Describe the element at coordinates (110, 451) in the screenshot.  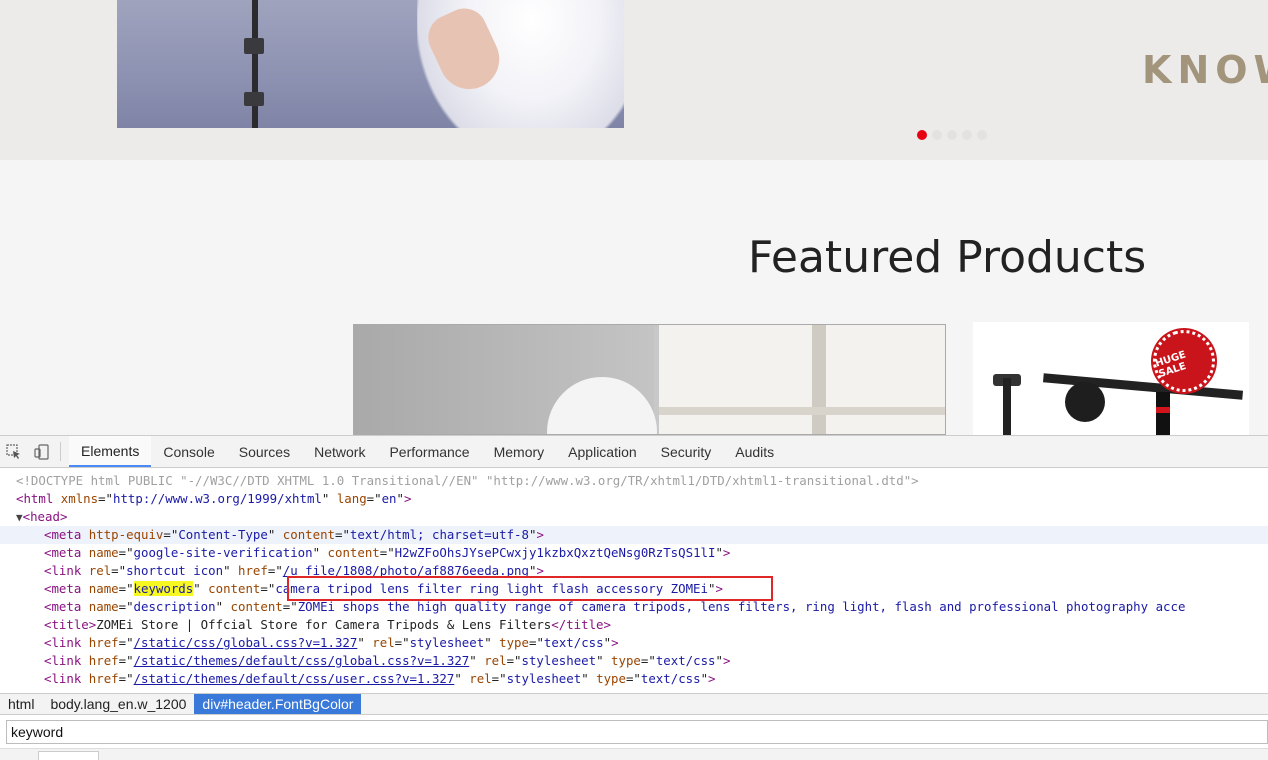
I see `tab-elements: Elements` at that location.